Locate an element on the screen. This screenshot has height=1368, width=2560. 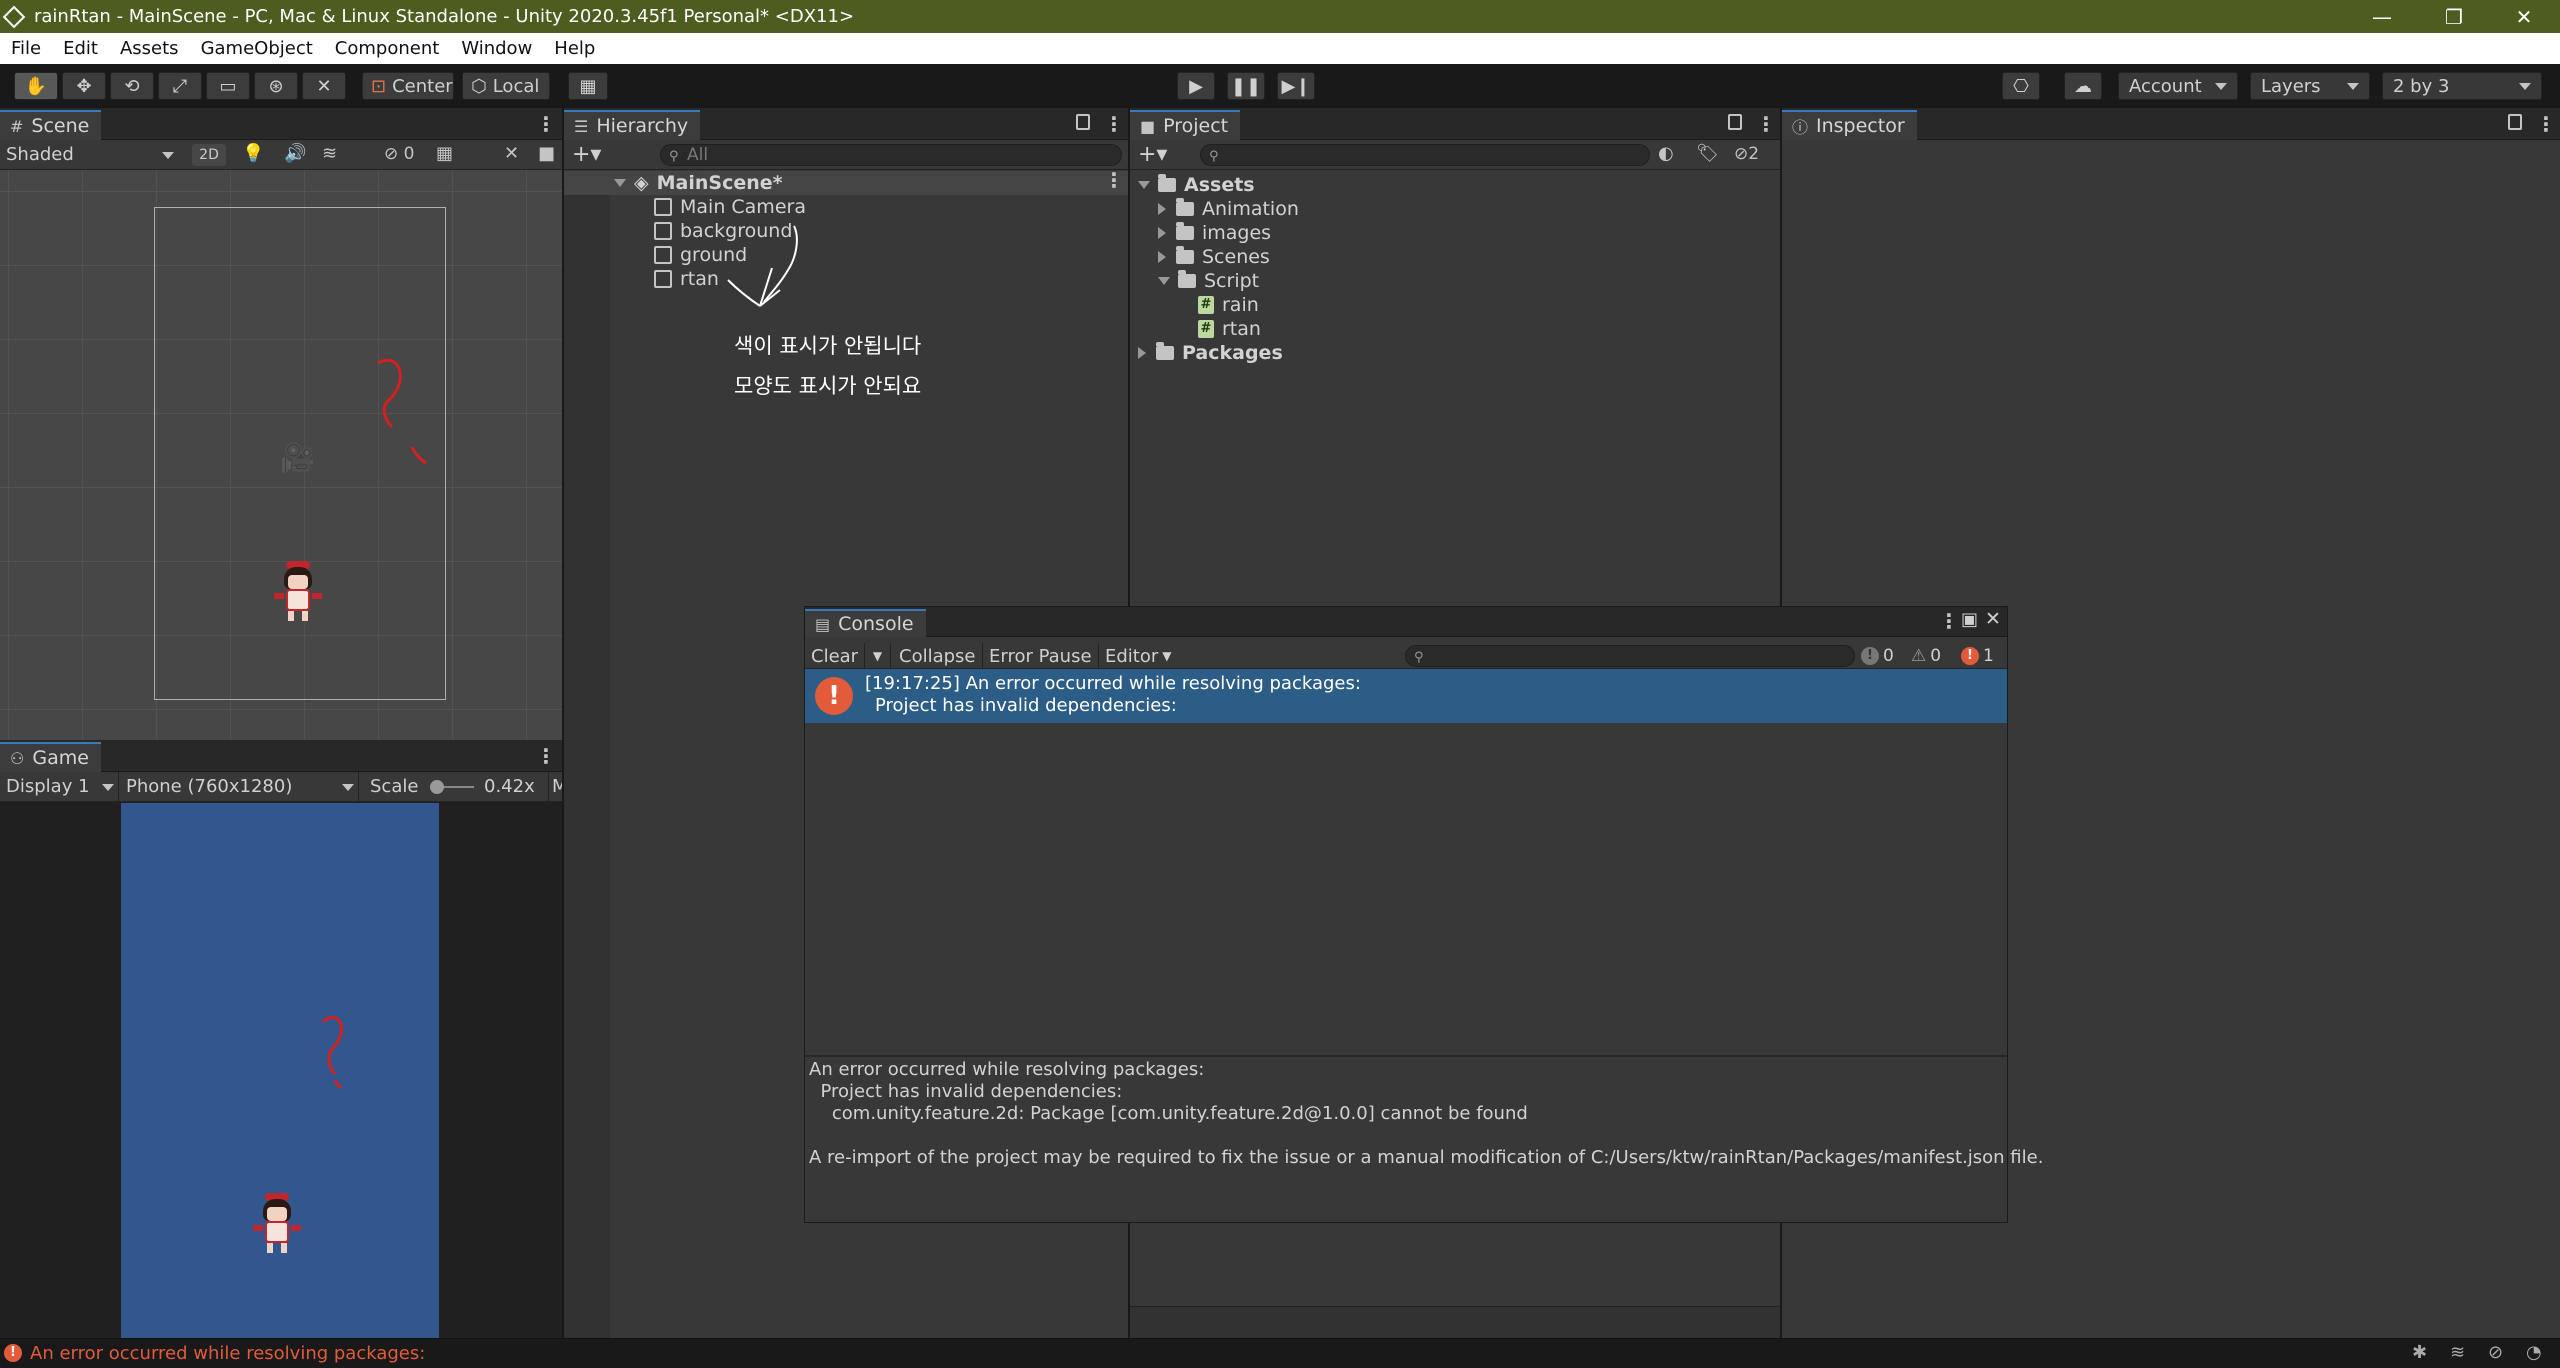
shading-mode-dropdown: Shaded is located at coordinates (40, 154).